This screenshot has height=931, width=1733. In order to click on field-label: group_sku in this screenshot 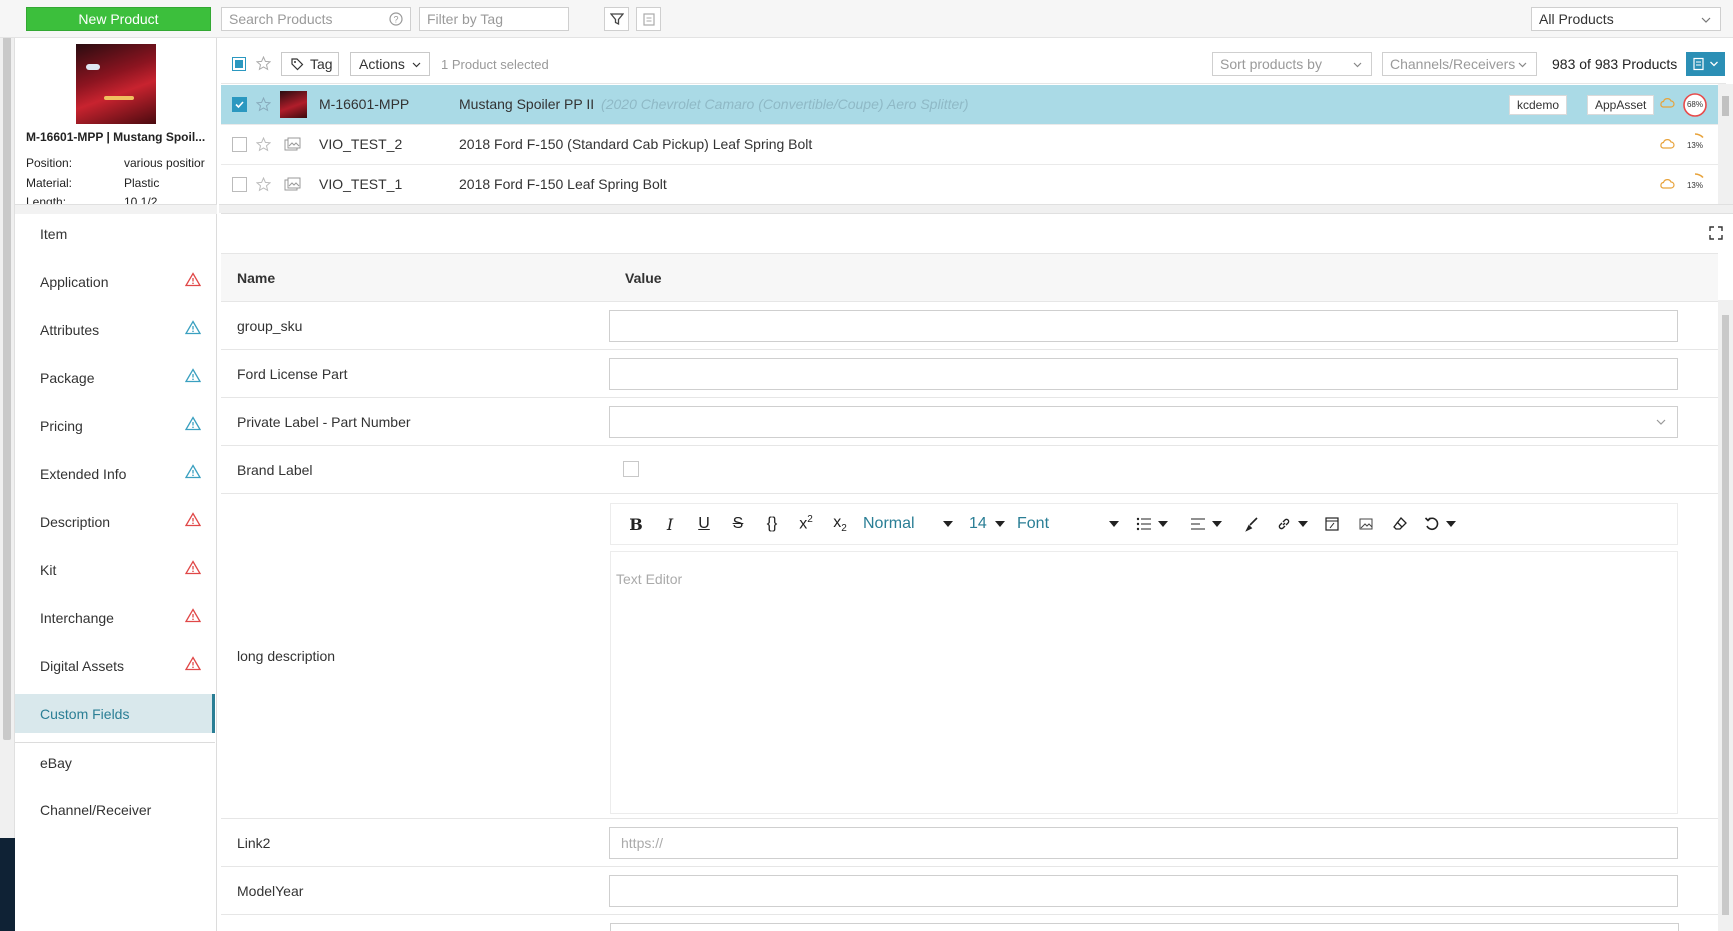, I will do `click(270, 325)`.